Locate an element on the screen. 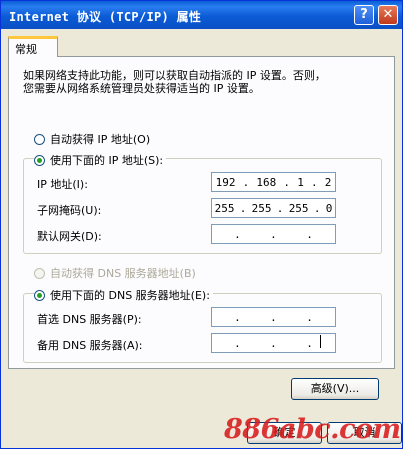 This screenshot has height=449, width=403. ip-octet: 168 is located at coordinates (266, 182).